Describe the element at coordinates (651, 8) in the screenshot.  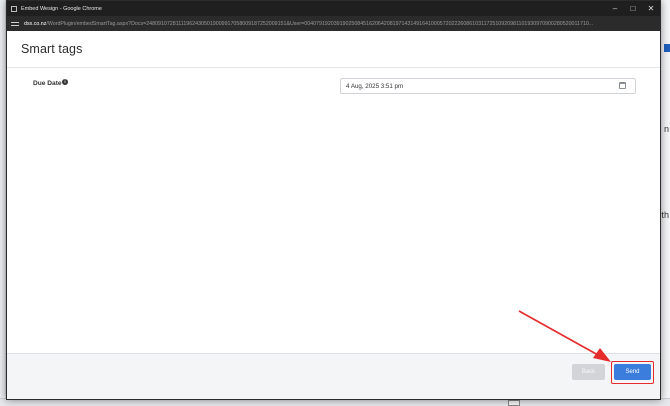
I see `close-button: ✕` at that location.